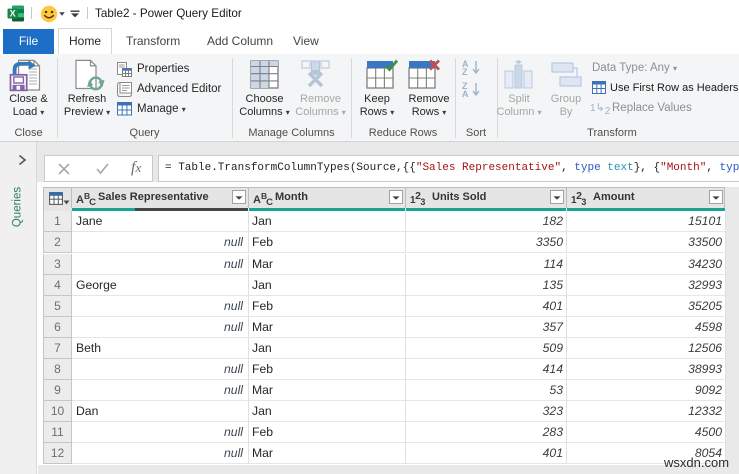 The height and width of the screenshot is (474, 739). Describe the element at coordinates (13, 13) in the screenshot. I see `svg-text: X` at that location.